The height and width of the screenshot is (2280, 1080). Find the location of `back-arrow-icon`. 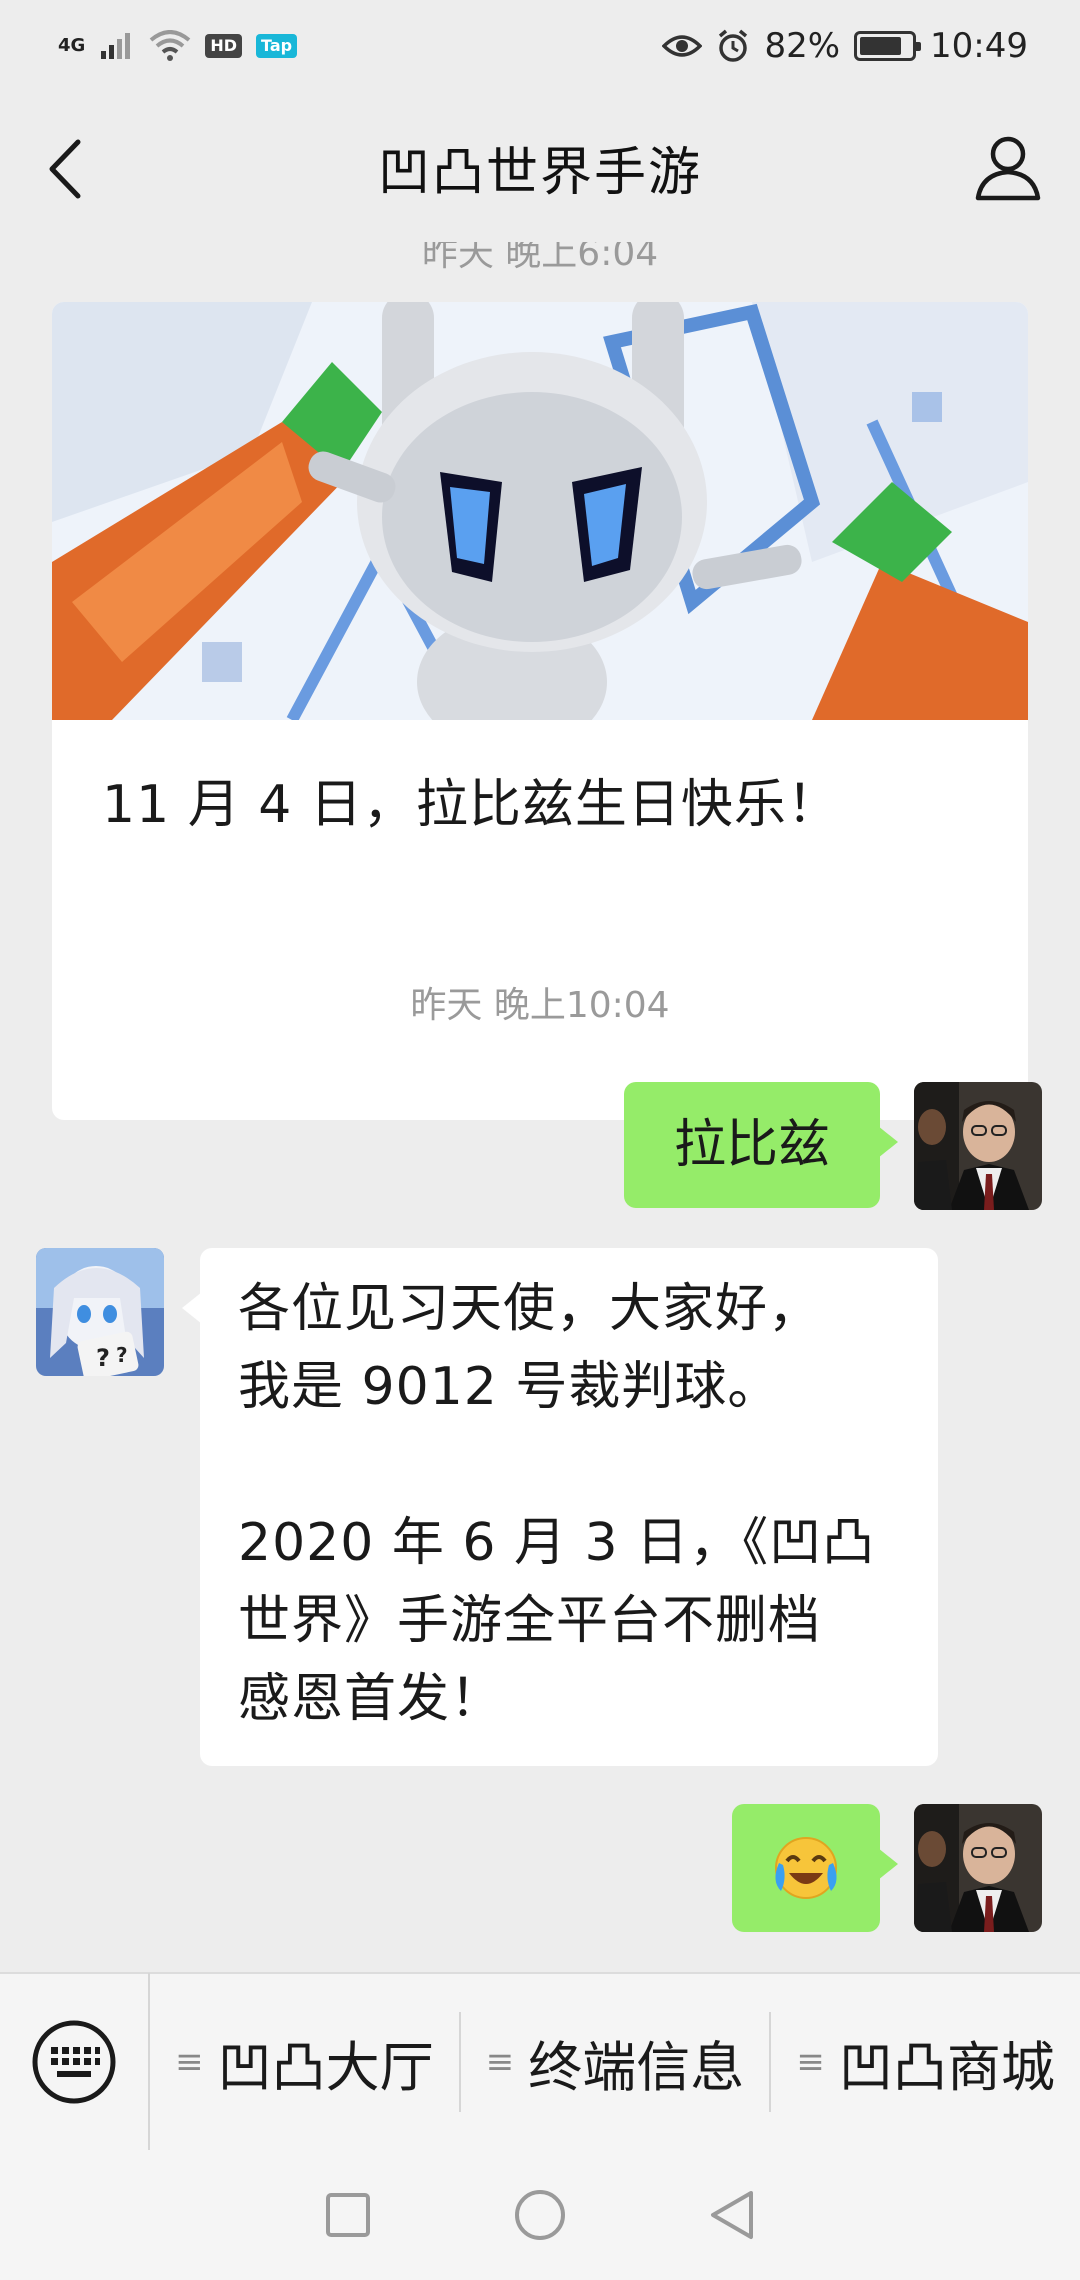

back-arrow-icon is located at coordinates (66, 169).